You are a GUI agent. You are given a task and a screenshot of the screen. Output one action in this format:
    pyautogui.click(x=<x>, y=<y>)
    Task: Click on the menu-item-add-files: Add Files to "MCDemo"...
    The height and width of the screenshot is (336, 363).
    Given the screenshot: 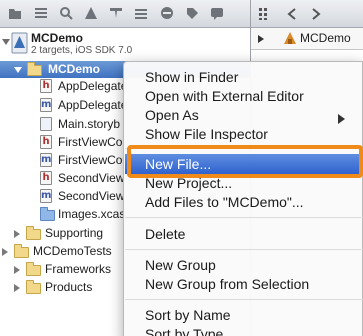 What is the action you would take?
    pyautogui.click(x=224, y=202)
    